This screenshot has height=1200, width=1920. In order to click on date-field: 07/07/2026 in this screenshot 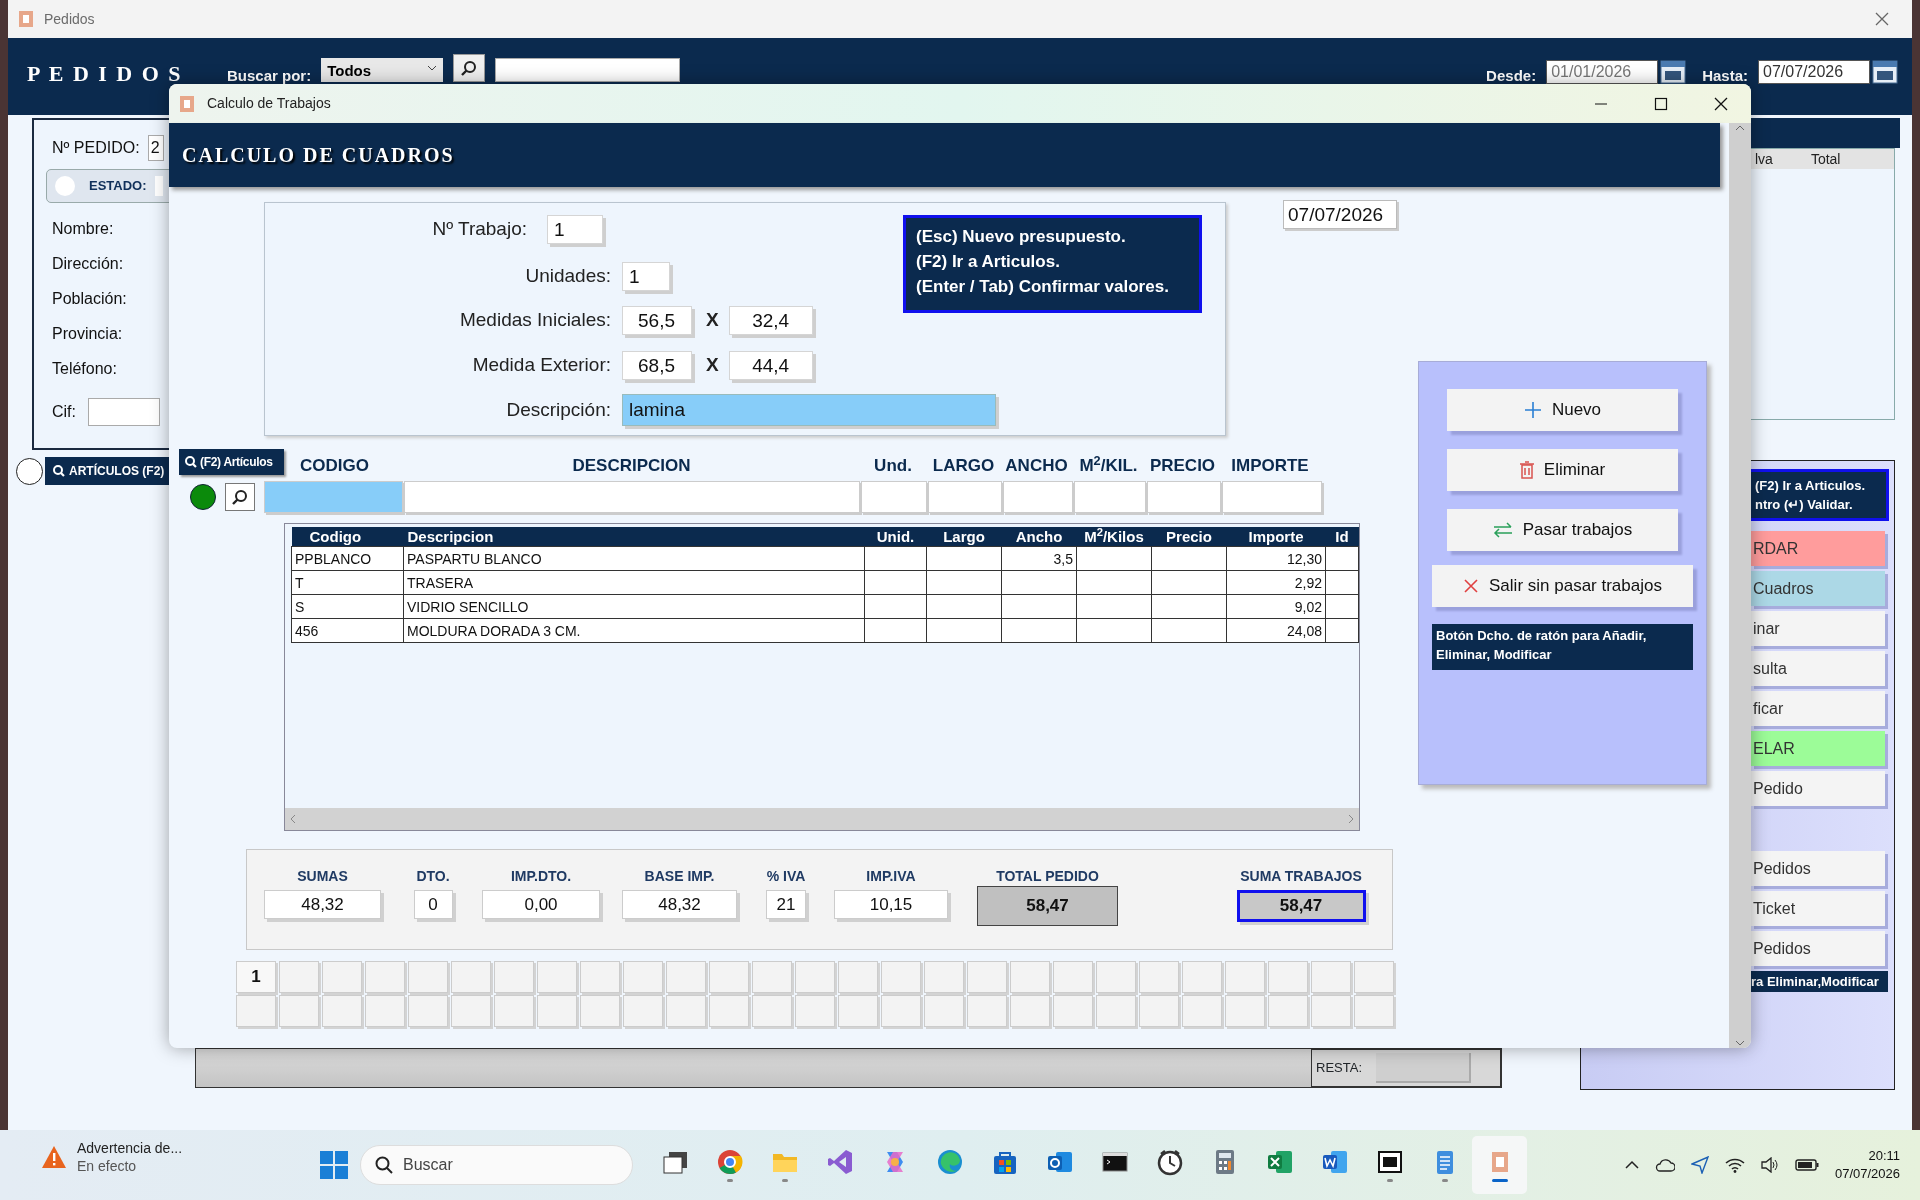, I will do `click(1340, 214)`.